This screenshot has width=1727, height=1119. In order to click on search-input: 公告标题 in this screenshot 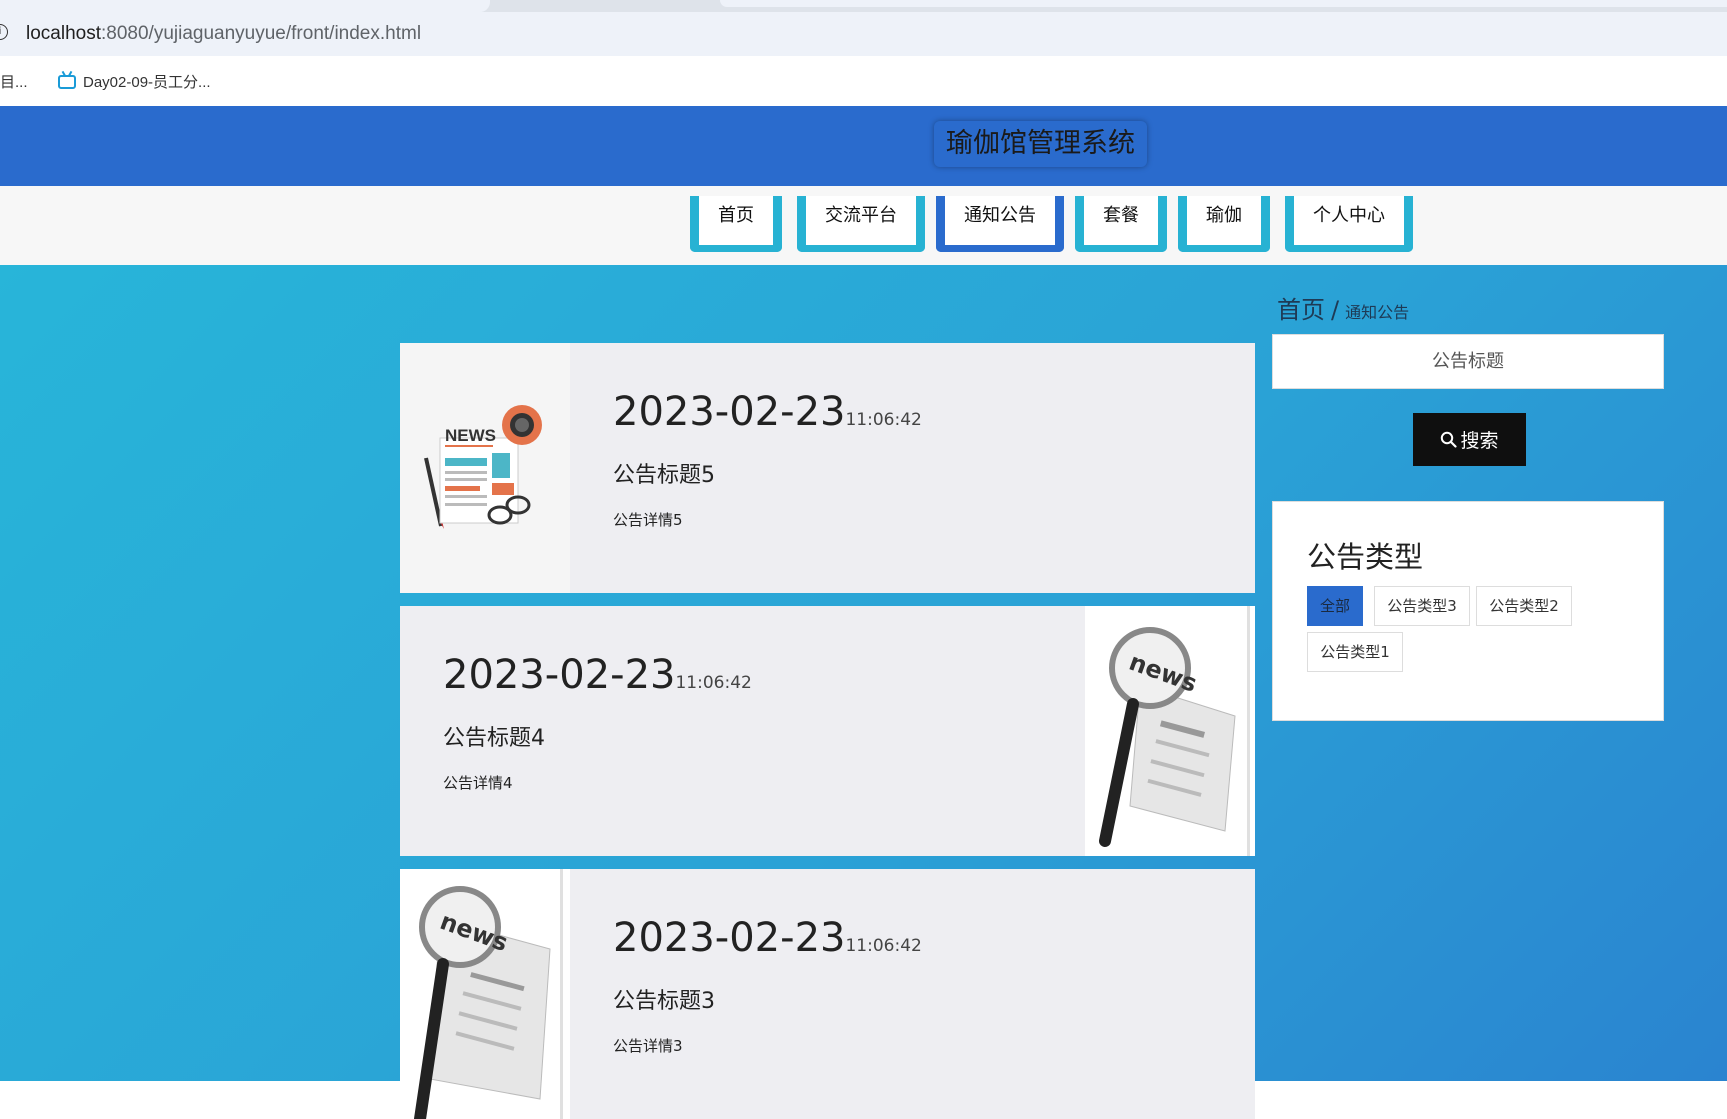, I will do `click(1468, 361)`.